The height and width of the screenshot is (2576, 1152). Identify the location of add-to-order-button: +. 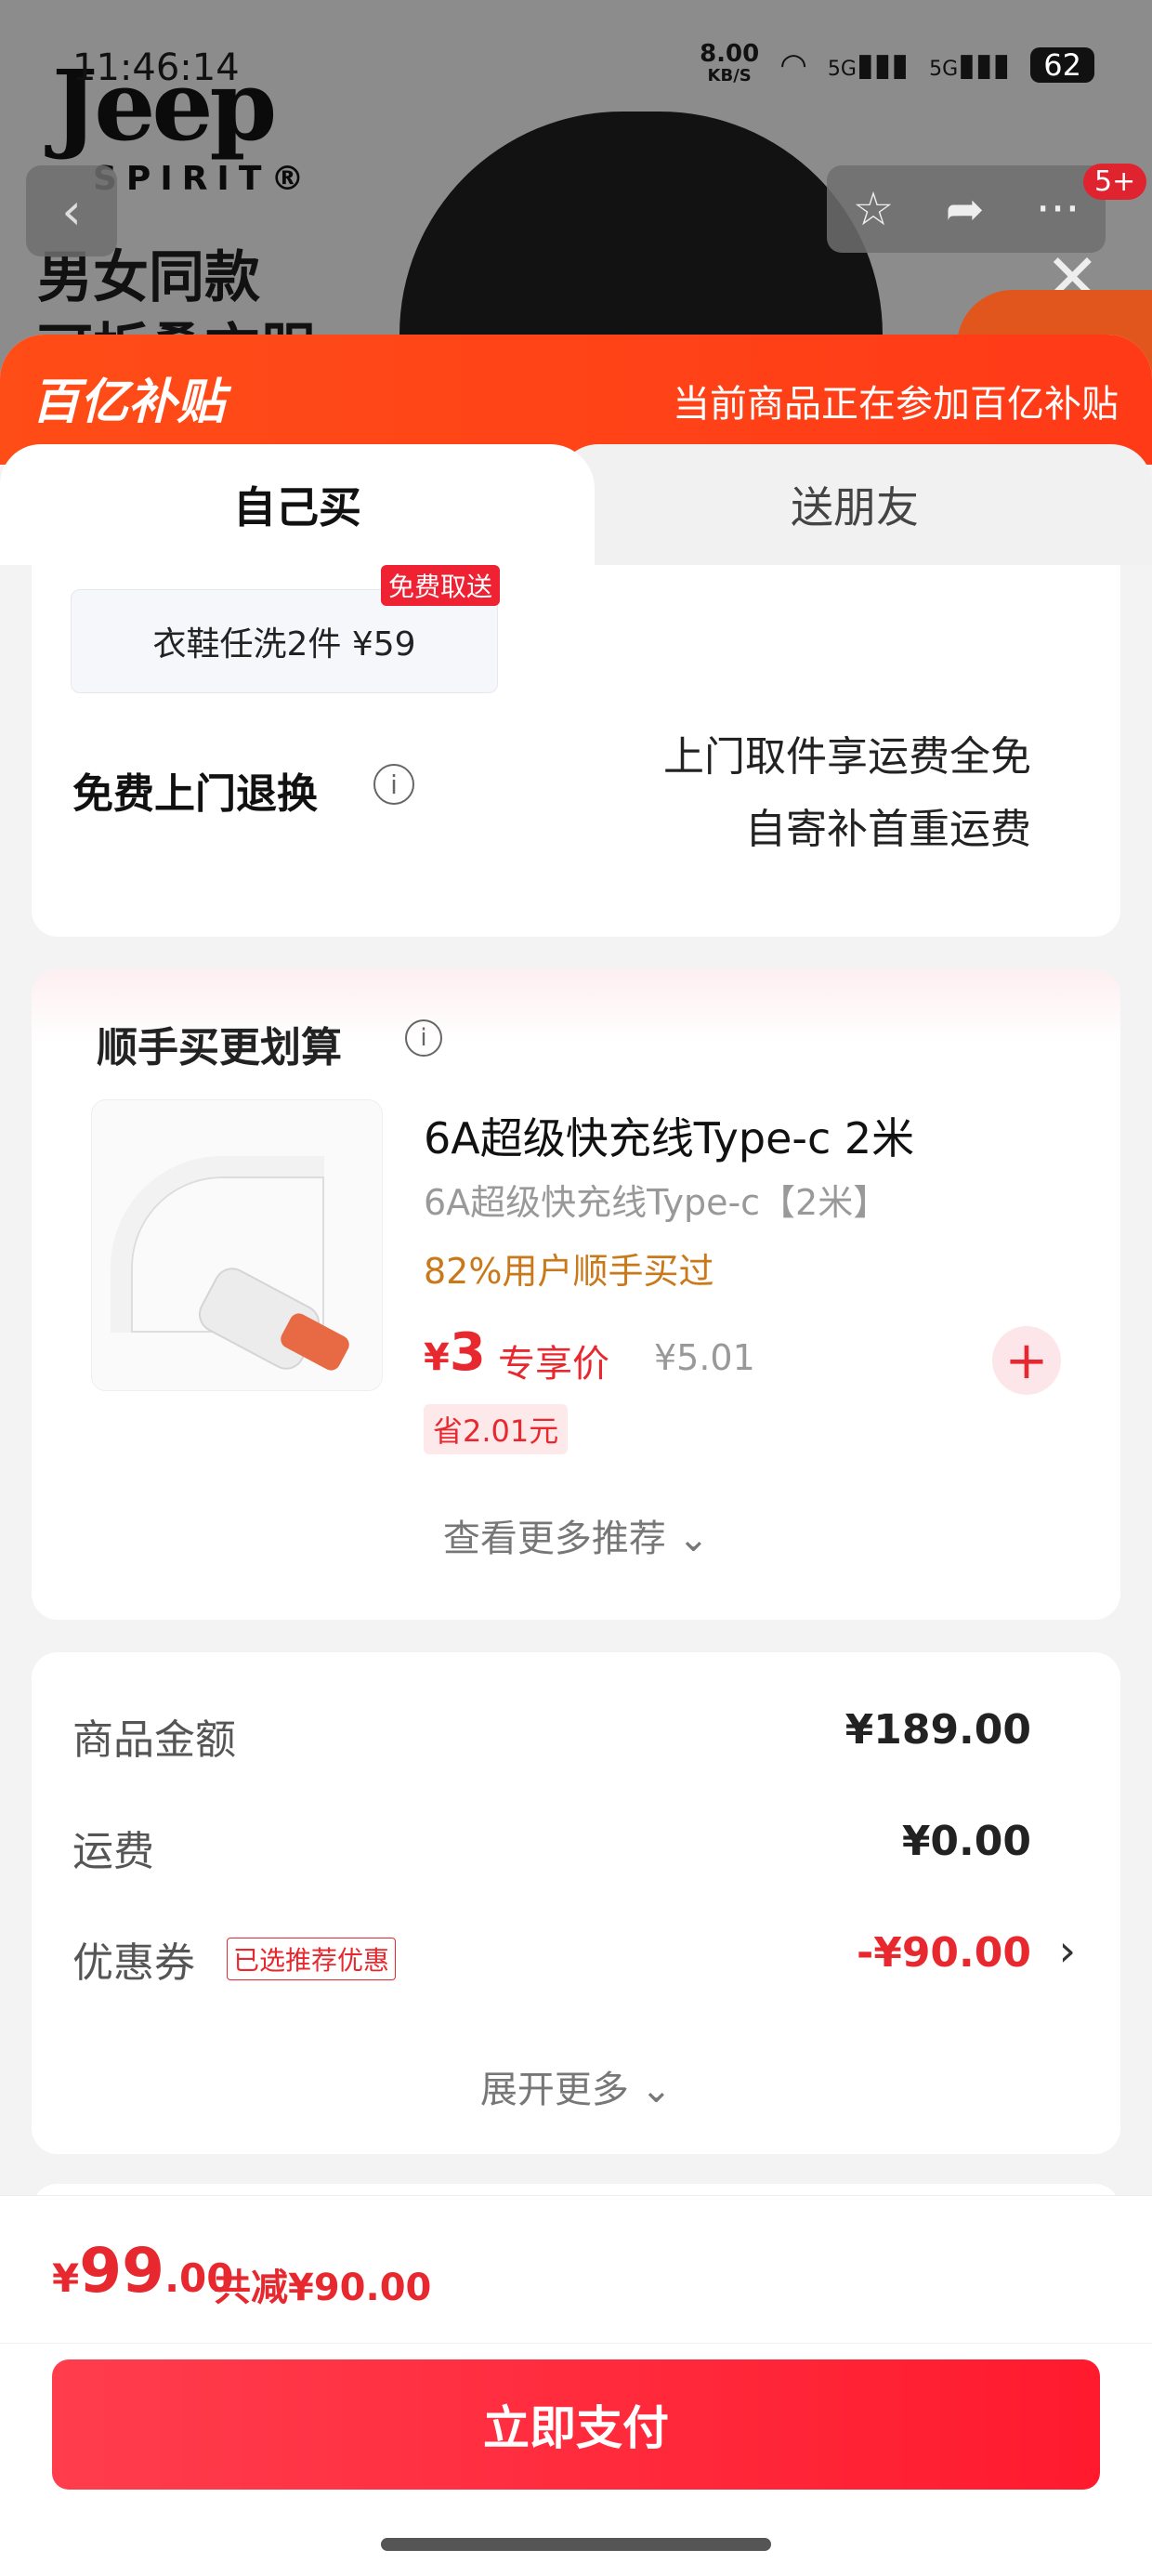
(1026, 1360).